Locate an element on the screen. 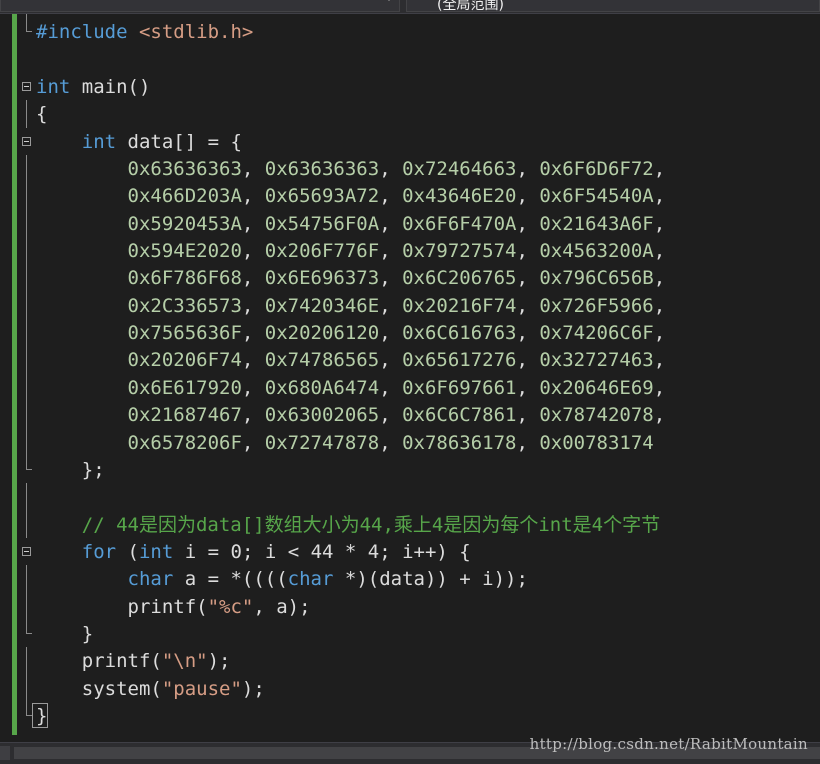 The width and height of the screenshot is (820, 764). code-line: int main() is located at coordinates (410, 86).